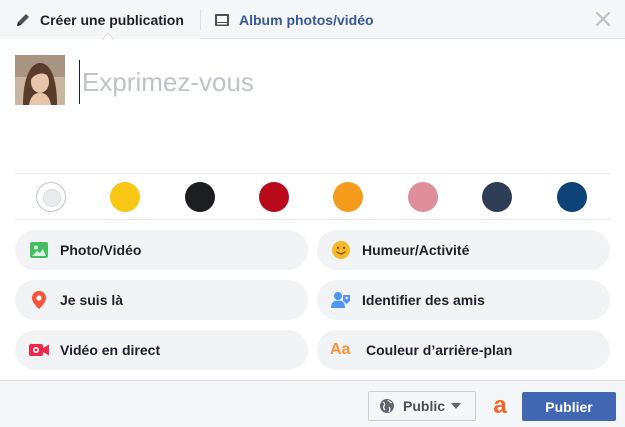 The width and height of the screenshot is (625, 427). What do you see at coordinates (125, 197) in the screenshot?
I see `color-swatch-yellow` at bounding box center [125, 197].